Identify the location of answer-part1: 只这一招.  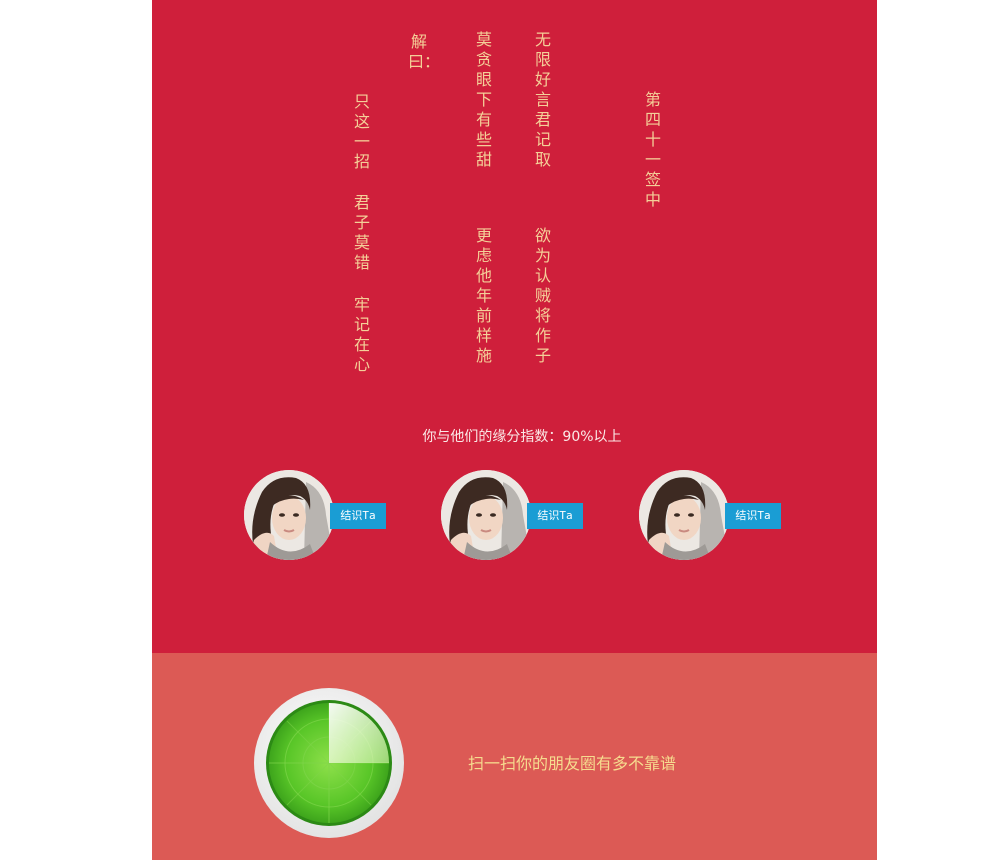
(361, 131).